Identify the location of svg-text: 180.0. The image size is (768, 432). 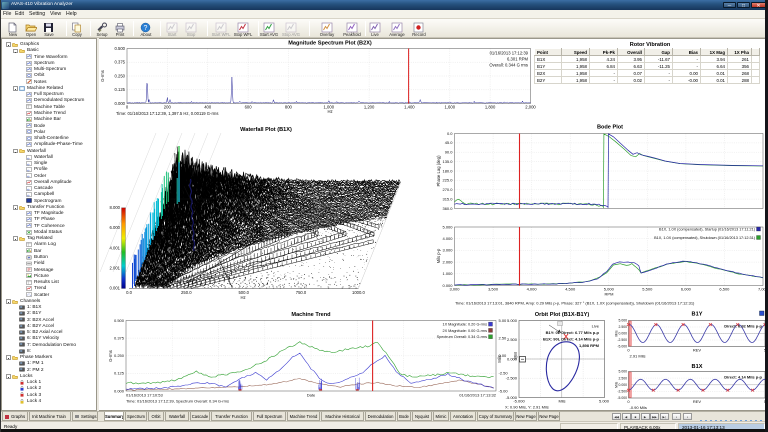
(447, 170).